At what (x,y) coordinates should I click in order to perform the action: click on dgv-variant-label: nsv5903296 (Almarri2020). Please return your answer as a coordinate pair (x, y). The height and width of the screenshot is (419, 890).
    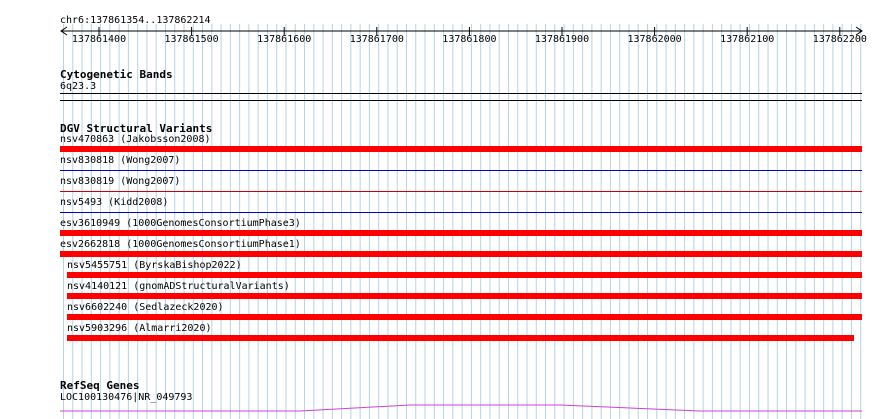
    Looking at the image, I should click on (139, 329).